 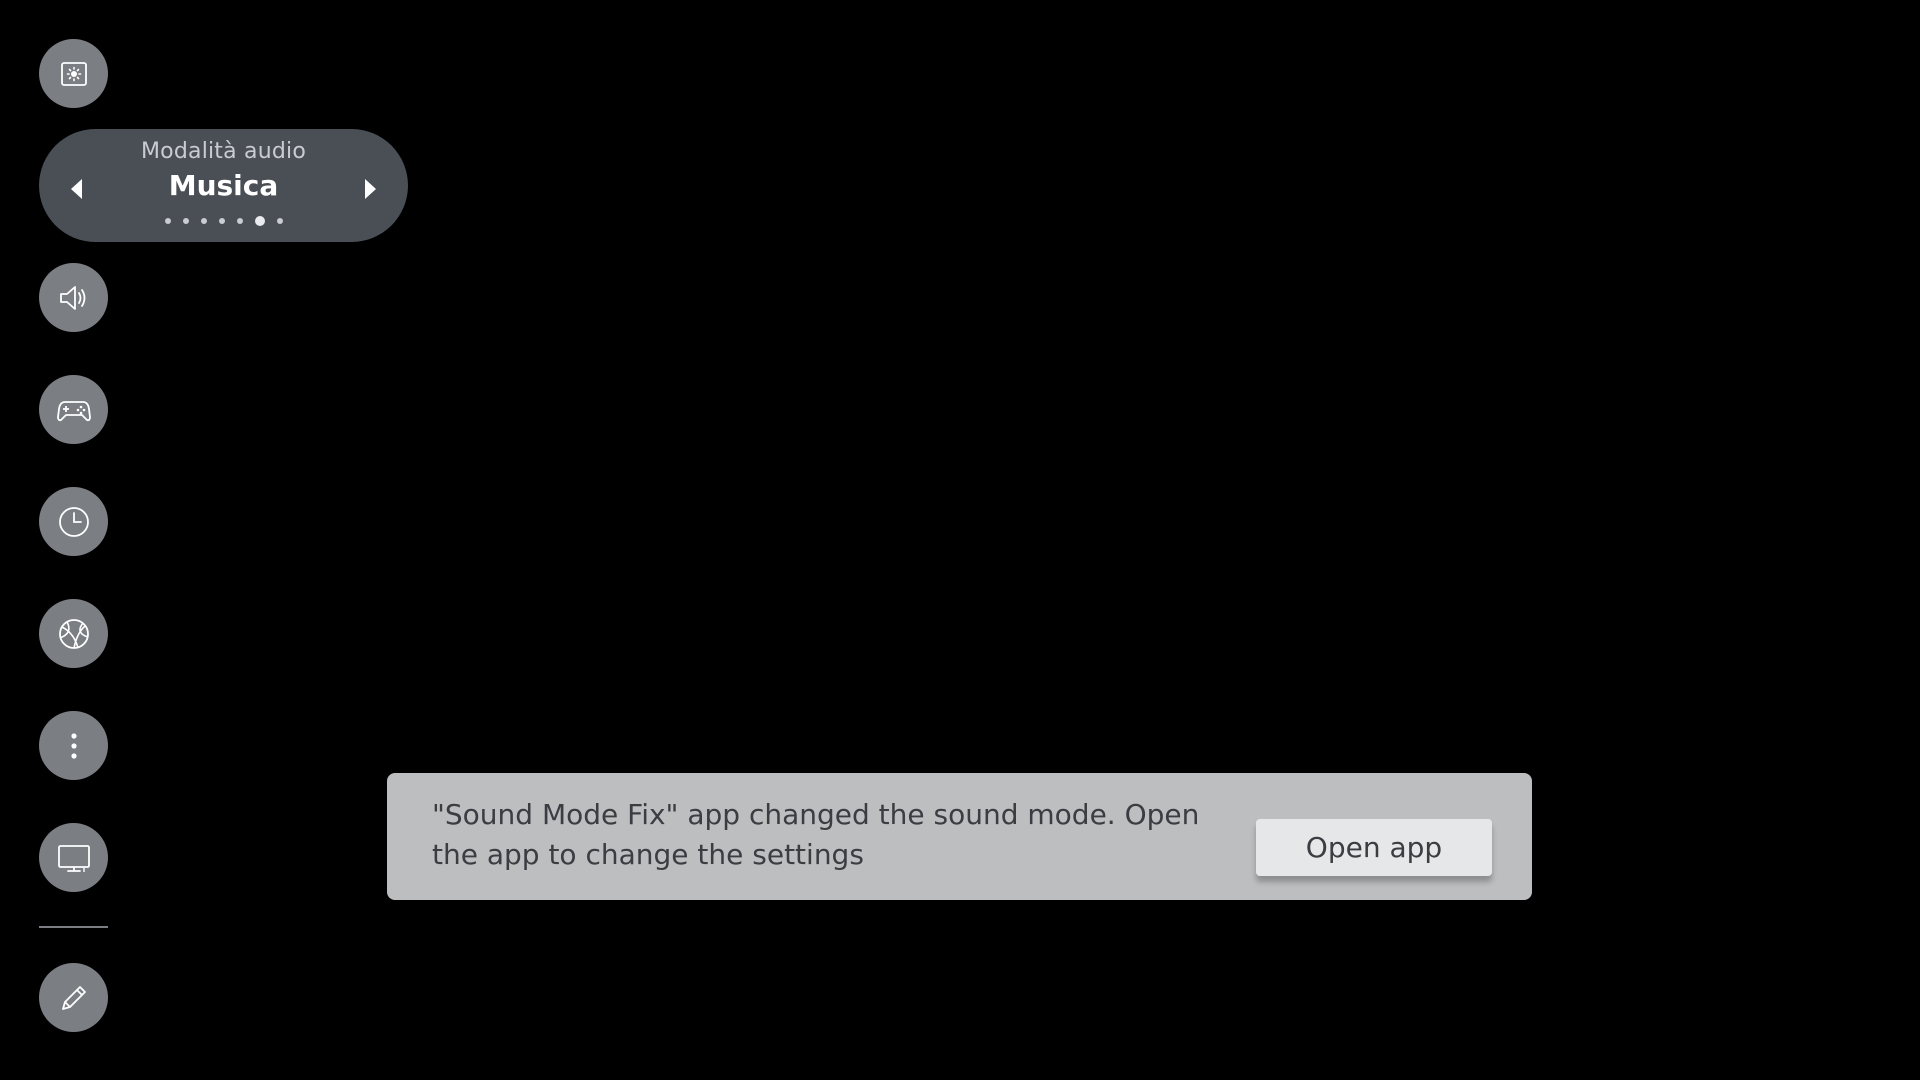 I want to click on edit-pencil-icon, so click(x=73, y=997).